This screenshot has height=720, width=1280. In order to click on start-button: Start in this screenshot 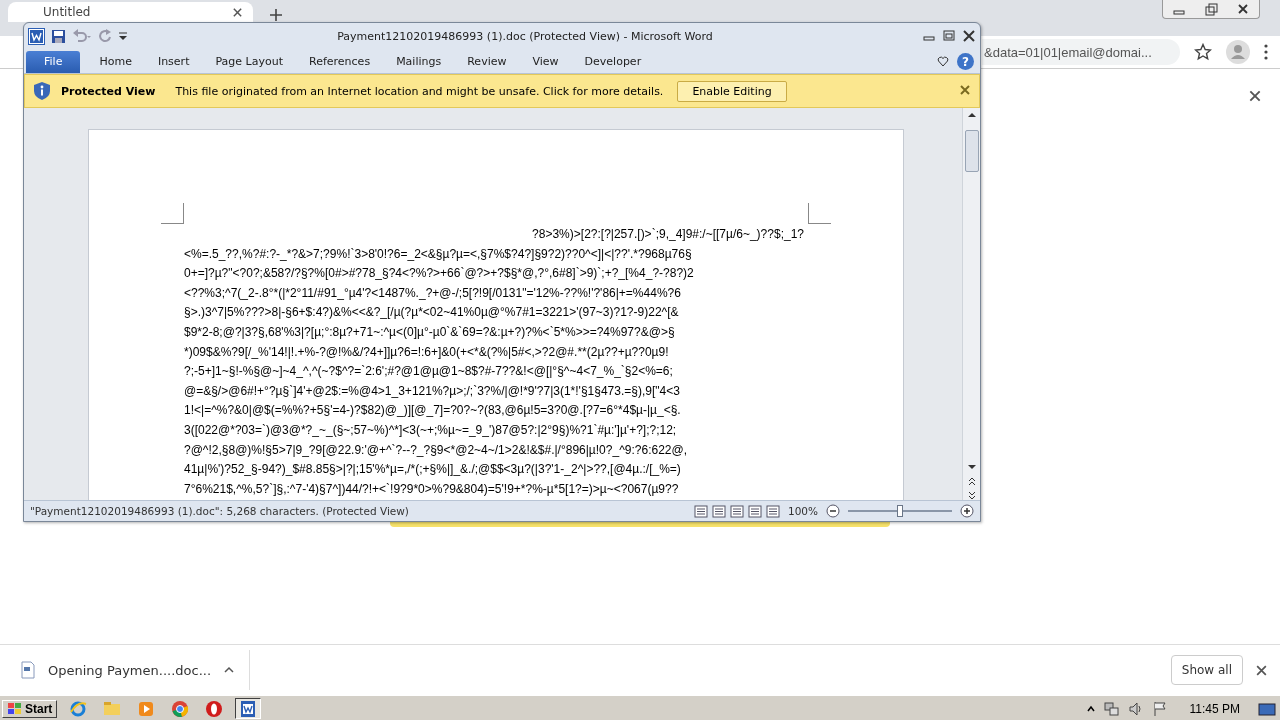, I will do `click(30, 708)`.